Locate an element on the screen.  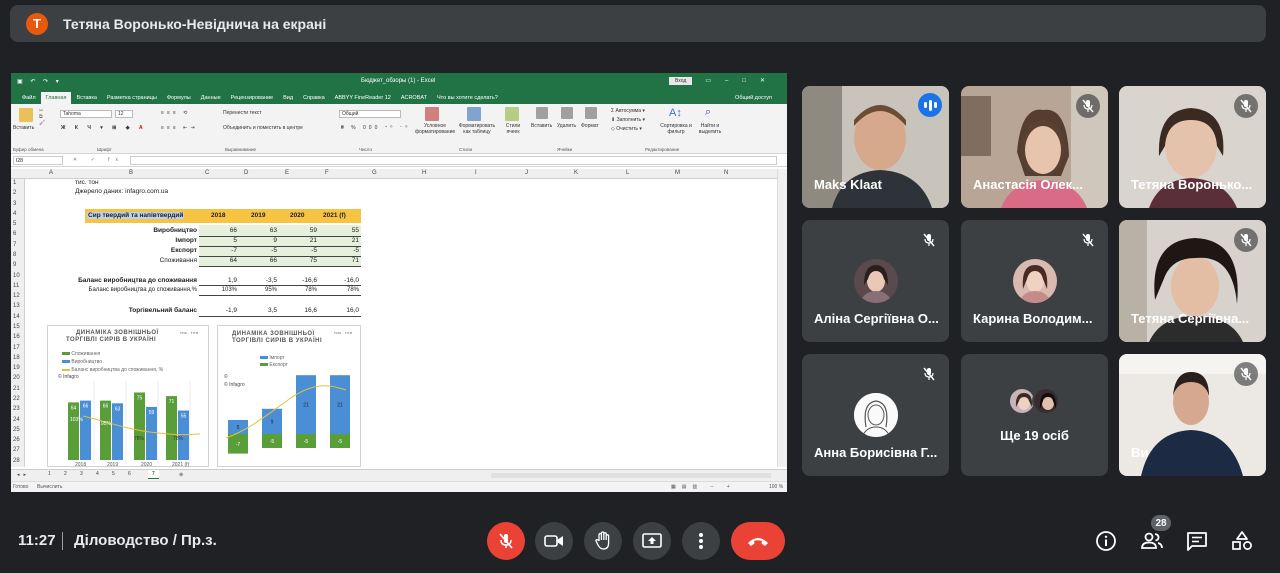
column-header: M is located at coordinates (677, 173).